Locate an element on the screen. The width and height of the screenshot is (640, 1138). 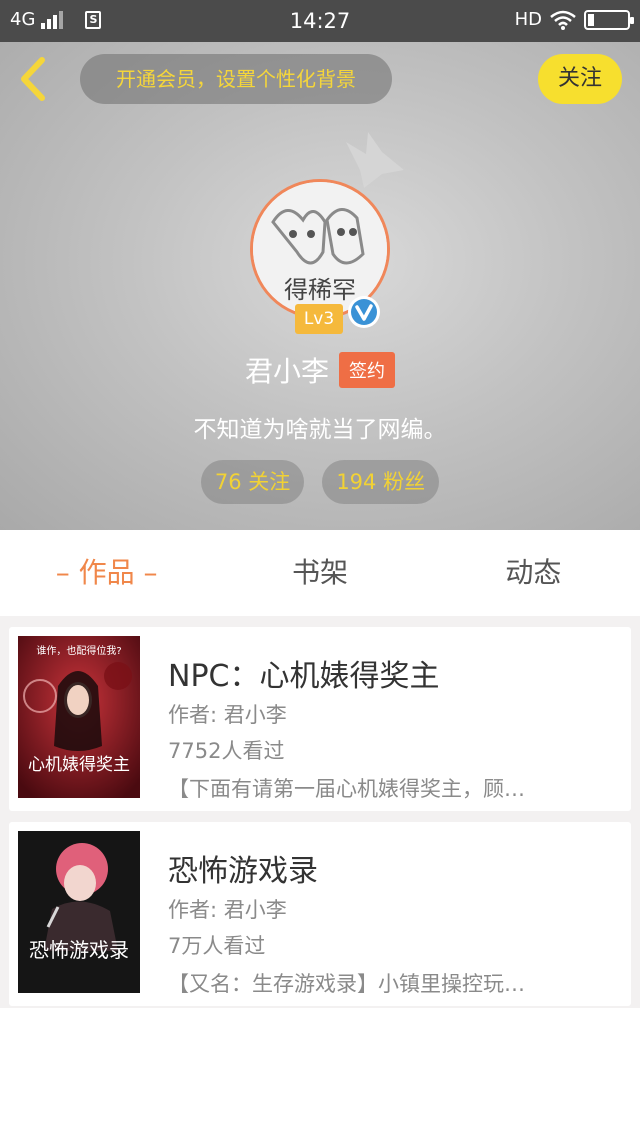
tab-bar: – 作品 – 书架 动态 is located at coordinates (320, 573).